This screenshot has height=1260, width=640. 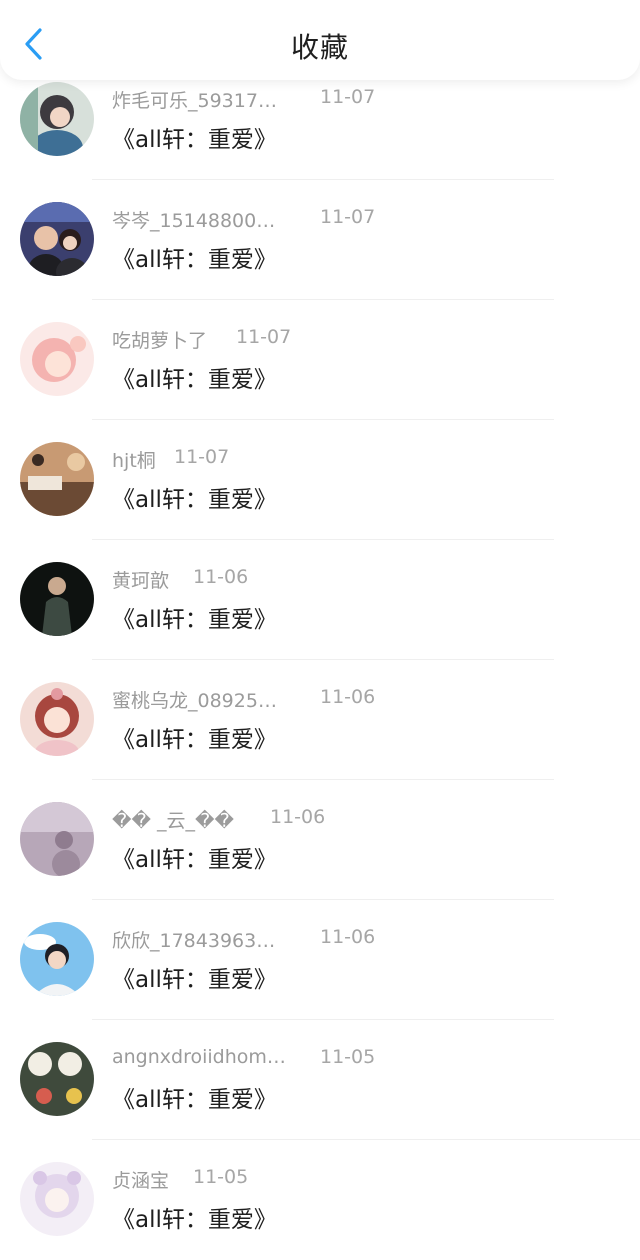 What do you see at coordinates (342, 821) in the screenshot?
I see `item-meta: �� _云_�� 11-06` at bounding box center [342, 821].